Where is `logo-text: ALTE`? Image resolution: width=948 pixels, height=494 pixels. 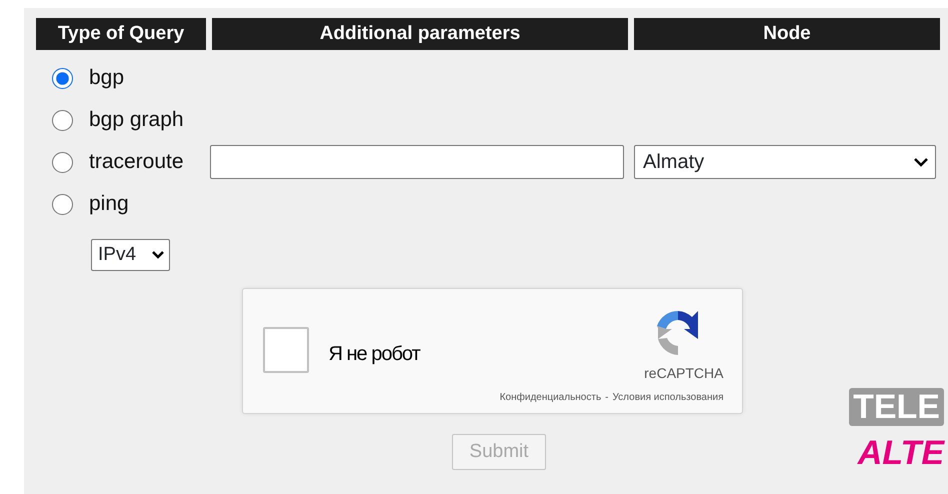 logo-text: ALTE is located at coordinates (901, 453).